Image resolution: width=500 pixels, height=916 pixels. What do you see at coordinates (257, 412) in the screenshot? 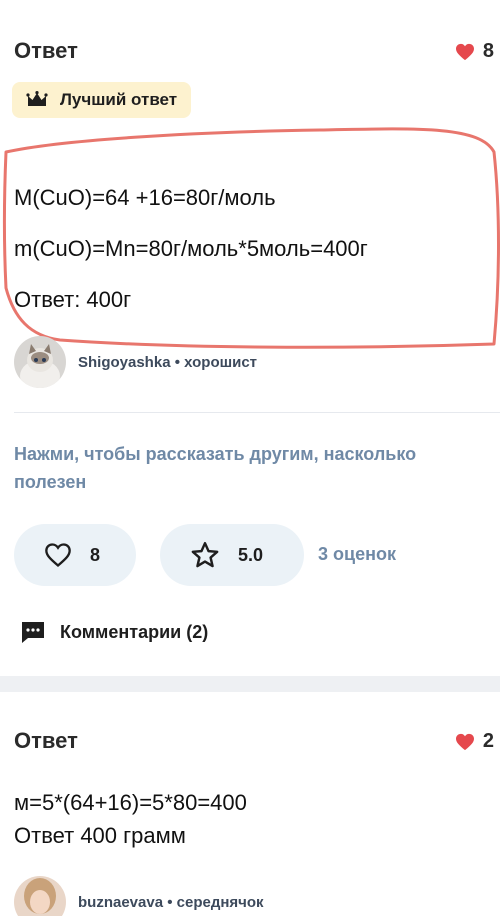
I see `divider` at bounding box center [257, 412].